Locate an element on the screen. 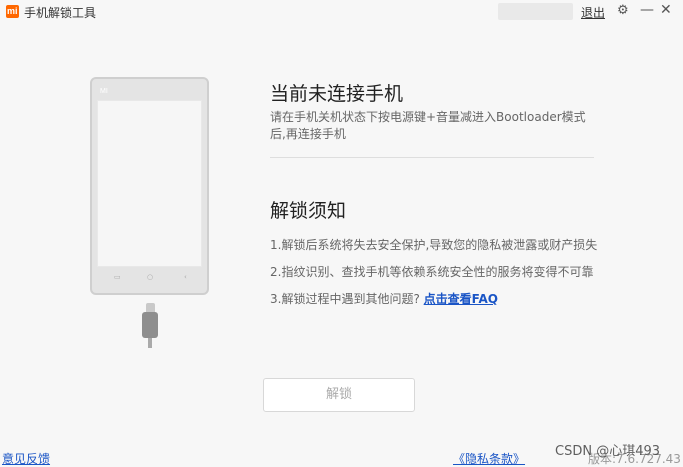 The image size is (683, 467). notice-item: 2.指纹识别、查找手机等依赖系统安全性的服务将变得不可靠 is located at coordinates (432, 272).